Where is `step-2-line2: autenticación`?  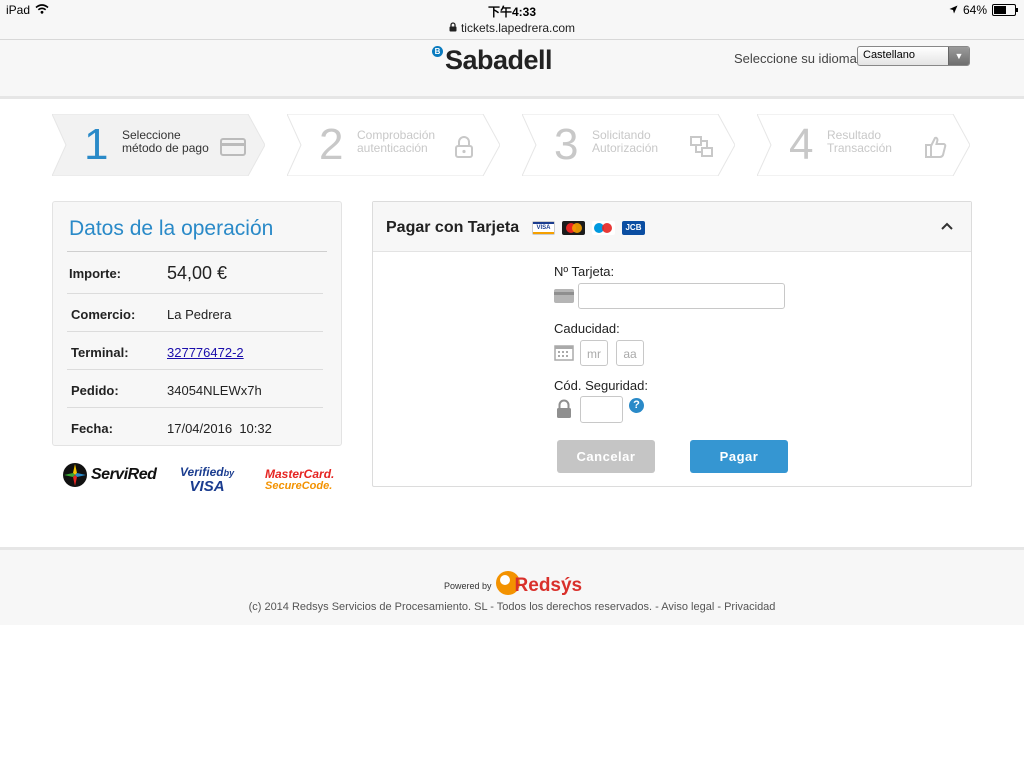
step-2-line2: autenticación is located at coordinates (392, 148).